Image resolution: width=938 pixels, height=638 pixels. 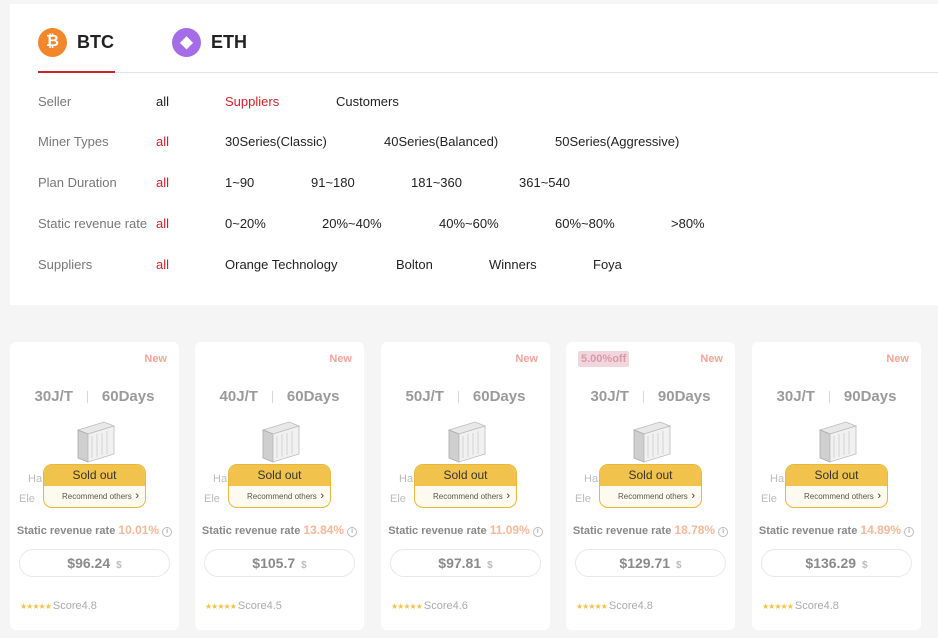 I want to click on score-value: 4.6, so click(x=460, y=606).